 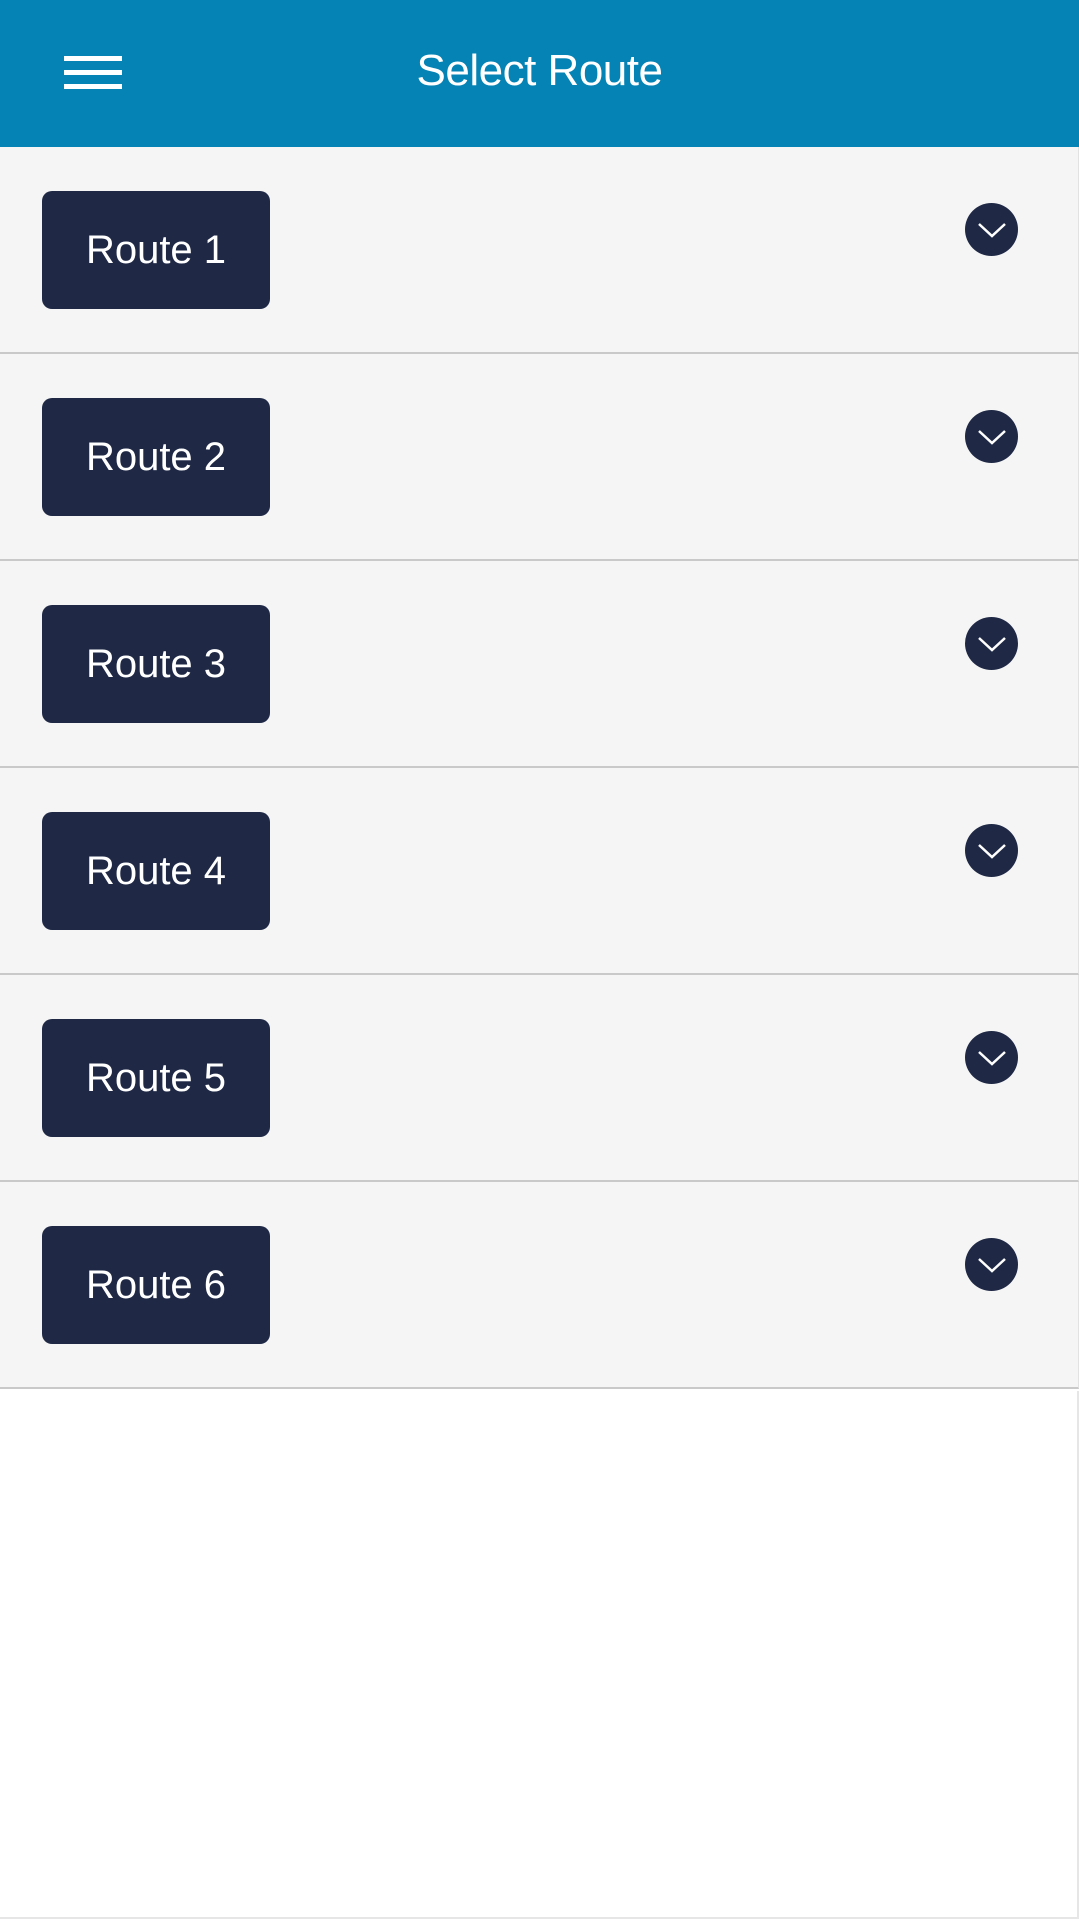 I want to click on route-button: Route 1, so click(x=156, y=250).